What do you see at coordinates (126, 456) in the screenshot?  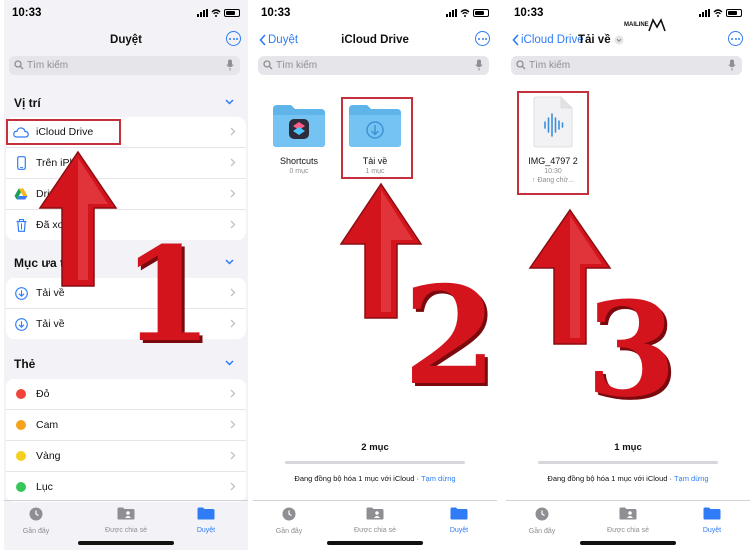 I see `tag-row-yellow: Vàng` at bounding box center [126, 456].